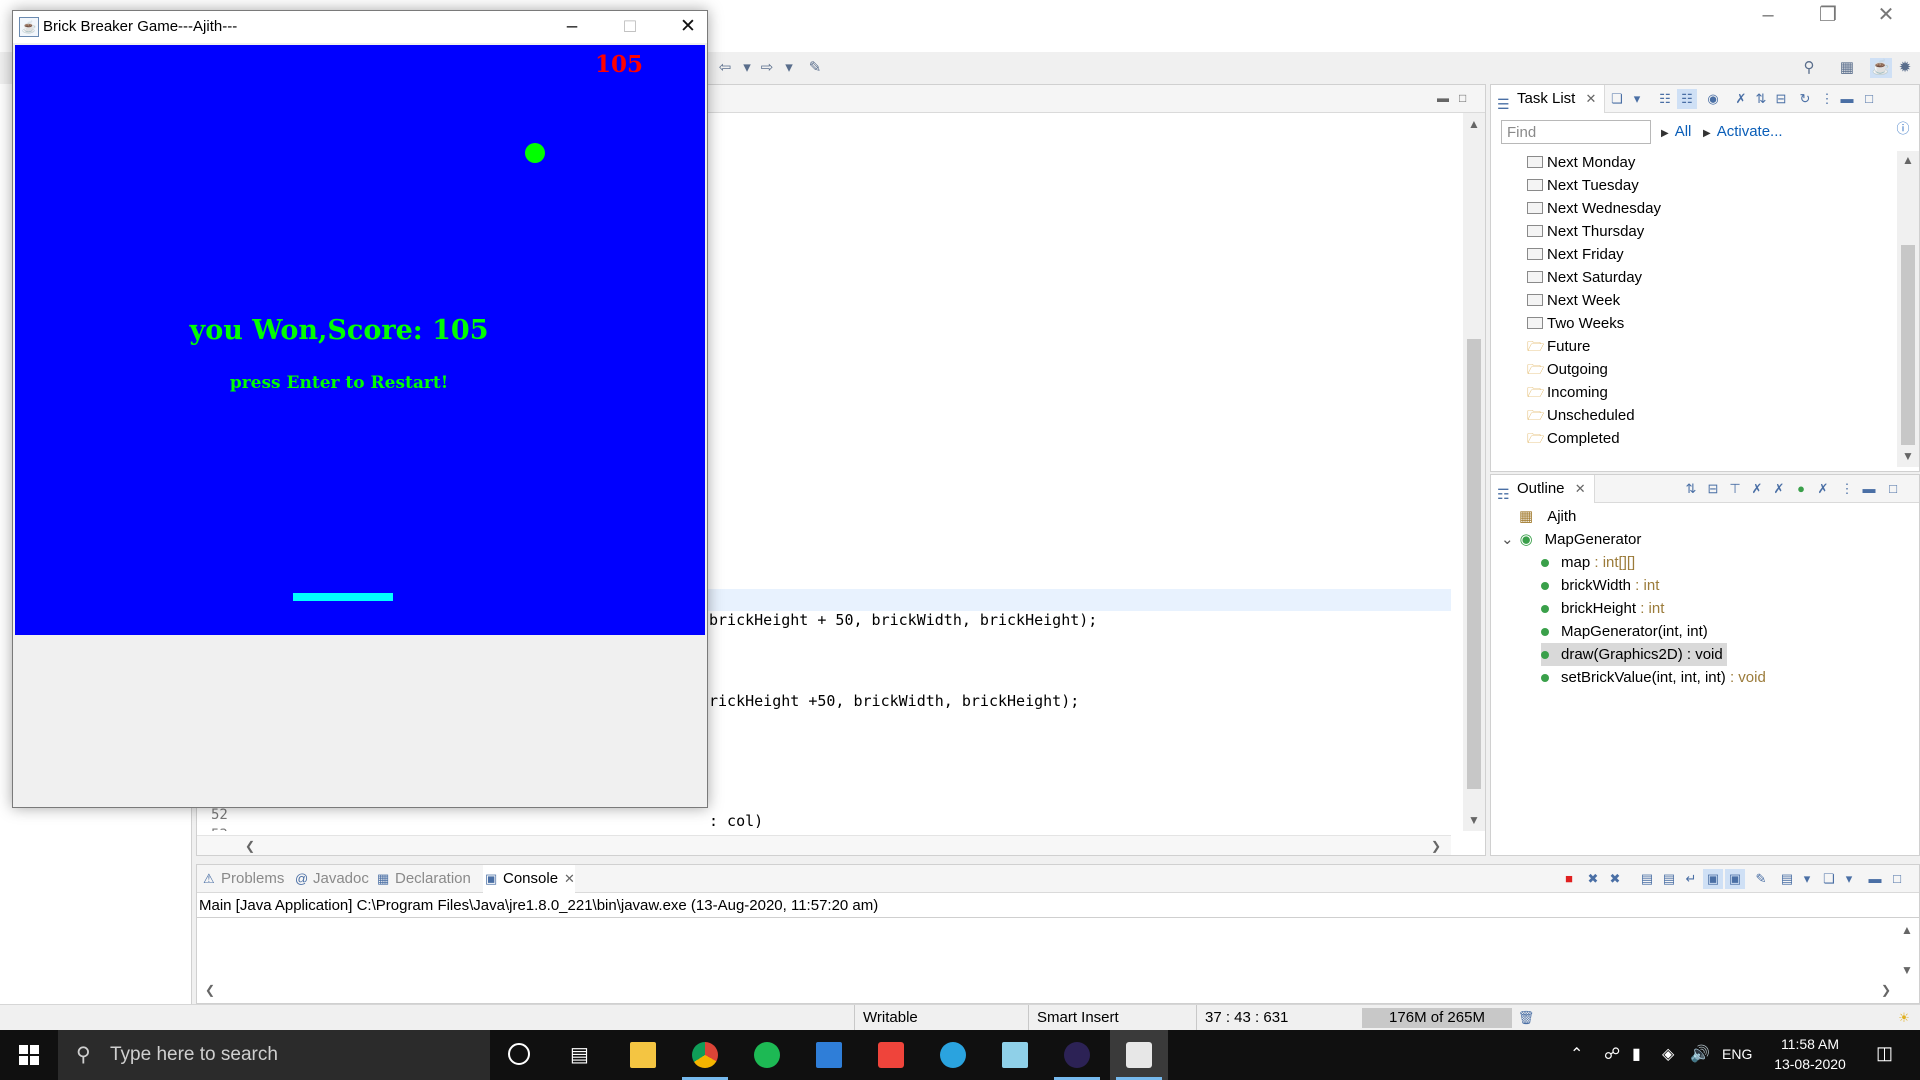  Describe the element at coordinates (1548, 99) in the screenshot. I see `tab-task-list: ☰ Task List ✕` at that location.